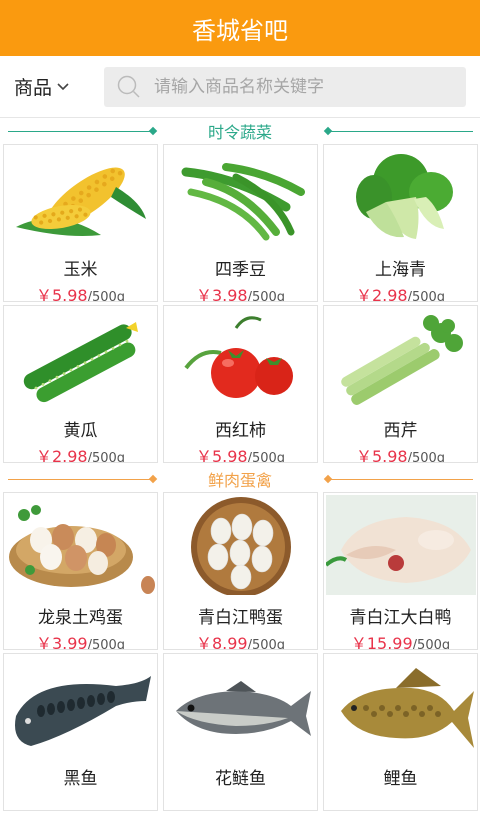 This screenshot has width=480, height=814. Describe the element at coordinates (400, 358) in the screenshot. I see `celery-icon` at that location.